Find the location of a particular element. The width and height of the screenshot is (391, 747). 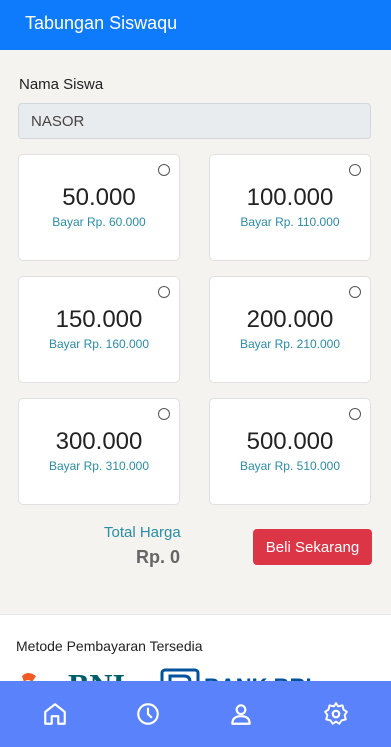

student-name-field is located at coordinates (194, 121).